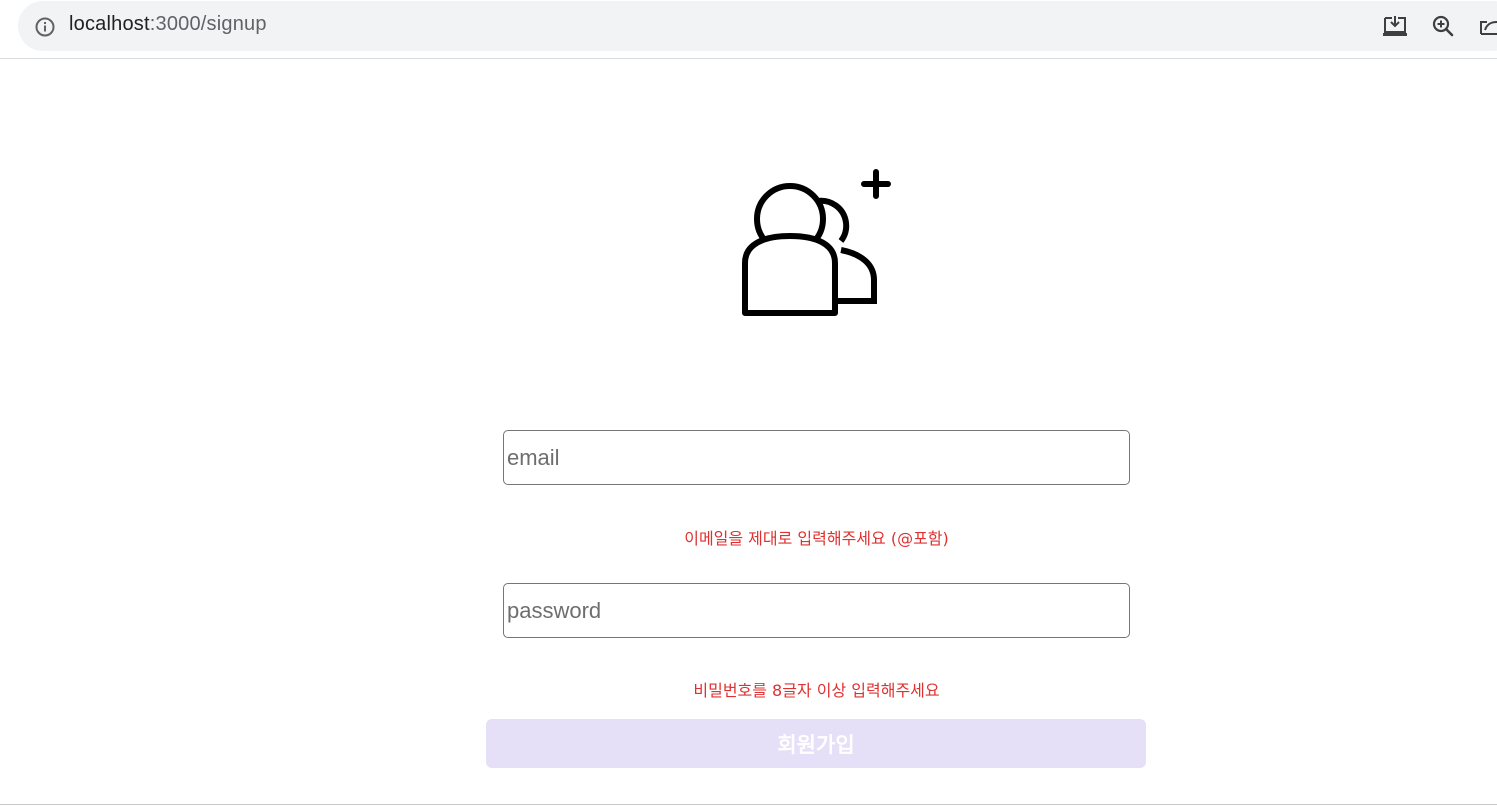 Image resolution: width=1497 pixels, height=806 pixels. I want to click on install-app-icon, so click(1395, 26).